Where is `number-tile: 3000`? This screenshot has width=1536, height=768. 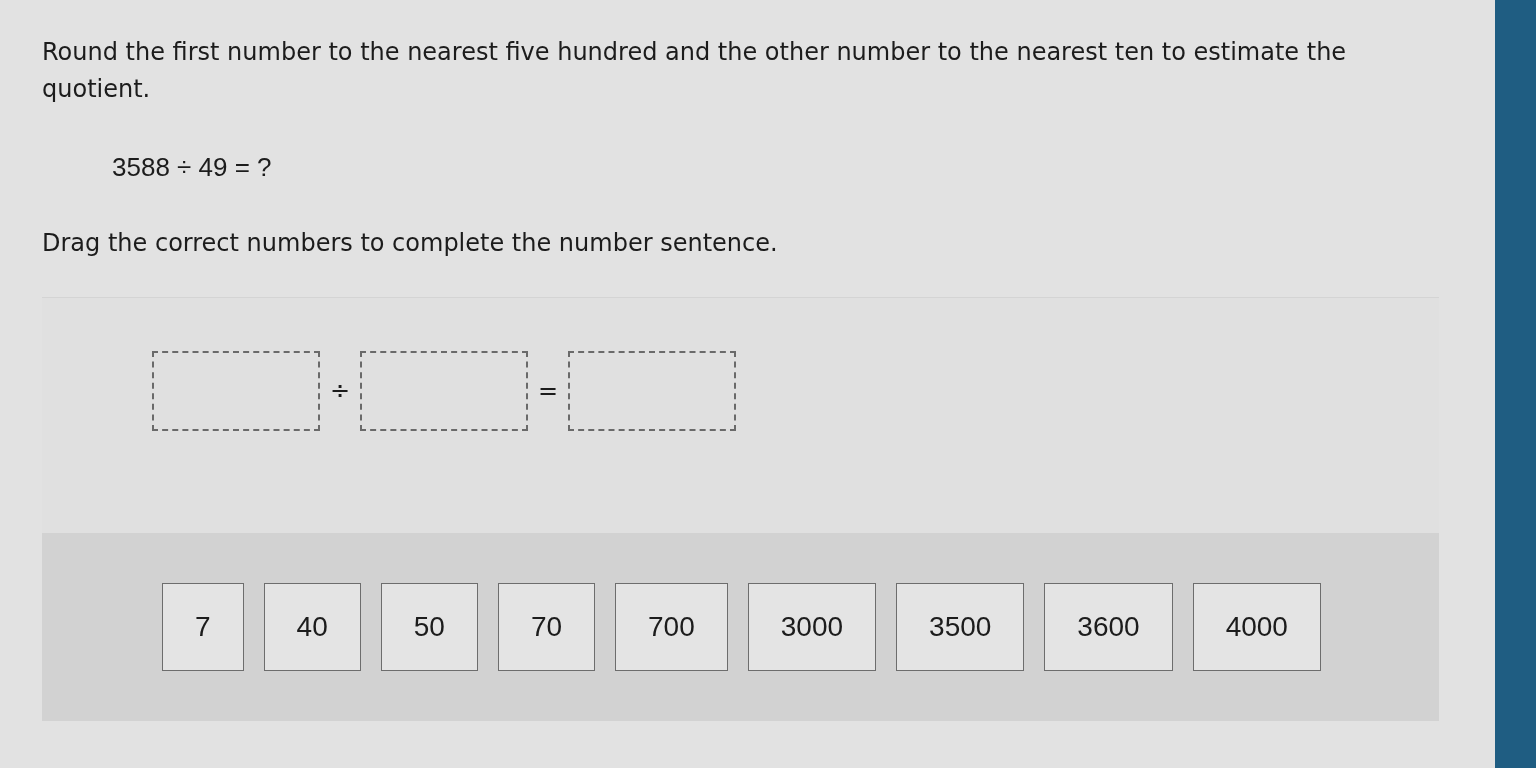
number-tile: 3000 is located at coordinates (812, 627).